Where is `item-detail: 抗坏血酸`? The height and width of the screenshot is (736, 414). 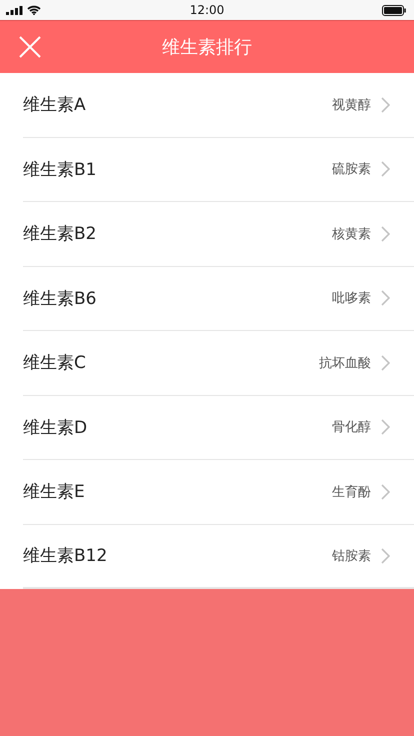 item-detail: 抗坏血酸 is located at coordinates (345, 363).